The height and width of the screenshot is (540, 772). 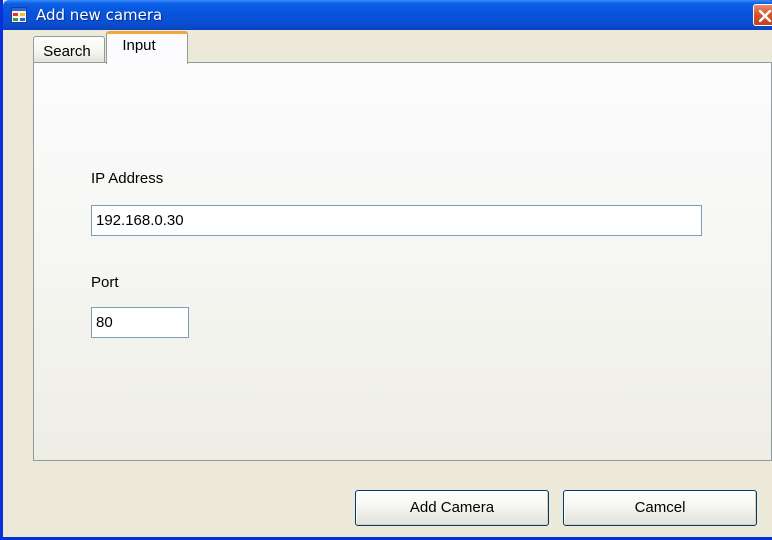 I want to click on tab-input-label: Input, so click(x=139, y=45).